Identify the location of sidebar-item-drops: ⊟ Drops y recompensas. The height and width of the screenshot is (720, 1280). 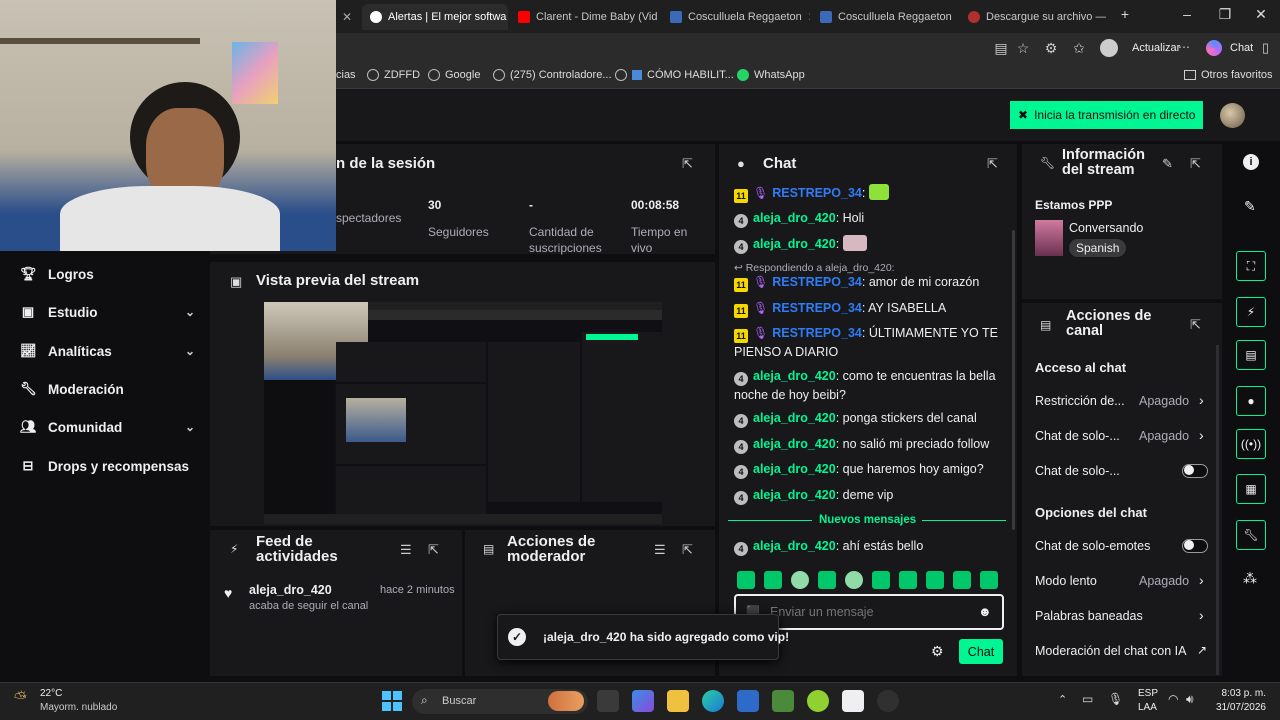
(107, 466).